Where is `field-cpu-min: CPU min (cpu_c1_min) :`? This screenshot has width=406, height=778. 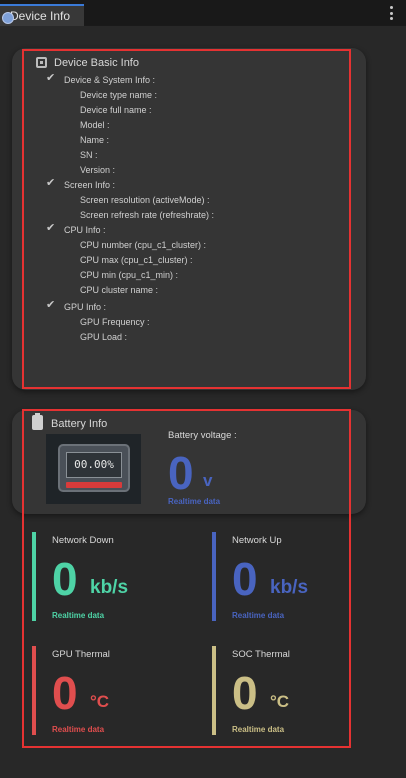
field-cpu-min: CPU min (cpu_c1_min) : is located at coordinates (129, 275).